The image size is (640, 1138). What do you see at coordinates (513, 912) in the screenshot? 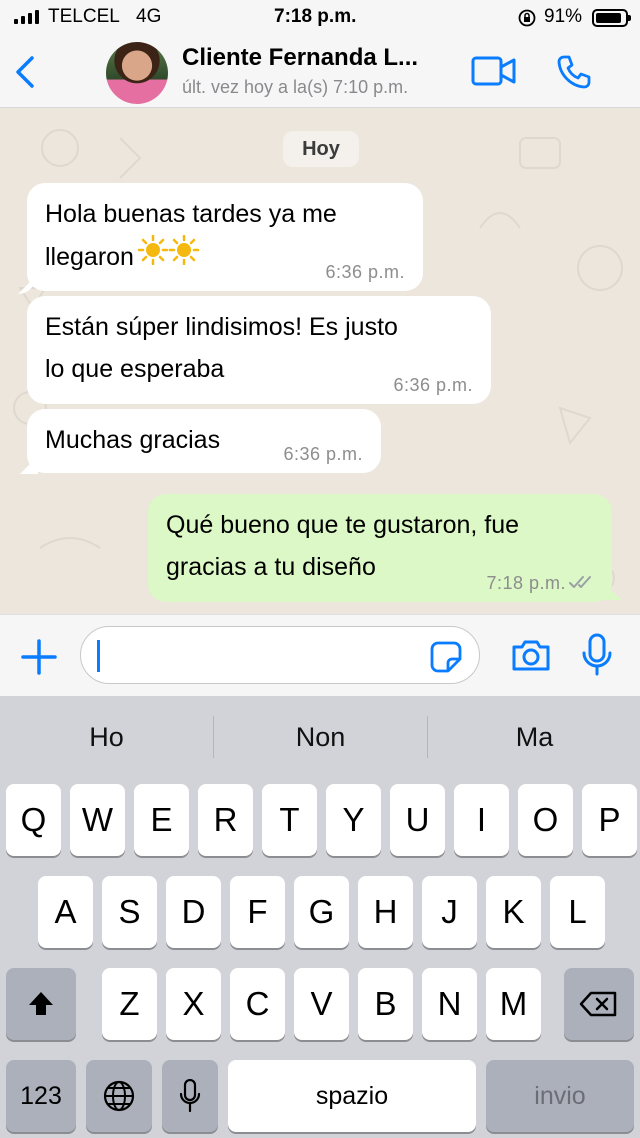
I see `key-k: K` at bounding box center [513, 912].